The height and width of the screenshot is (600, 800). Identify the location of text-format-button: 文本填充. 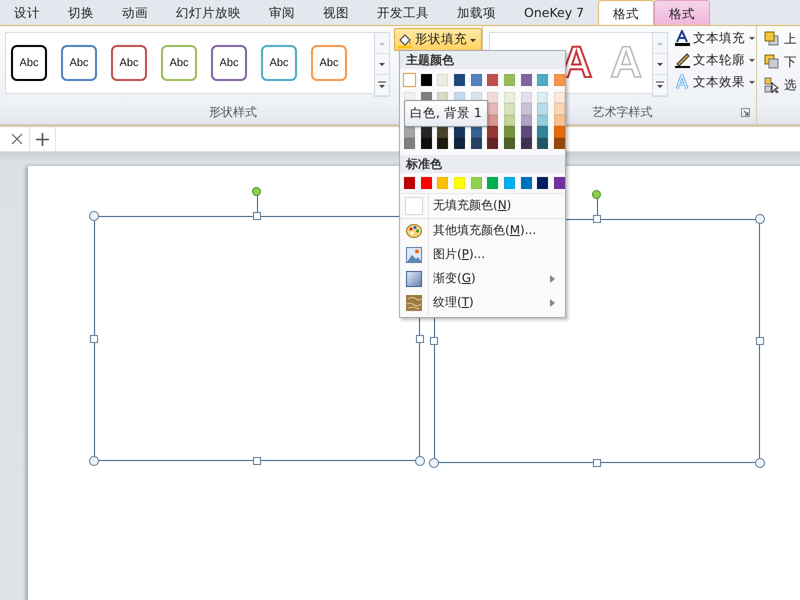
(715, 38).